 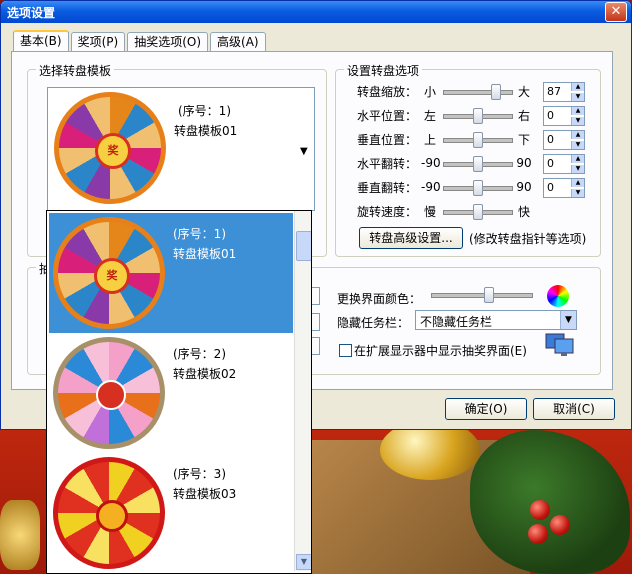 What do you see at coordinates (205, 374) in the screenshot?
I see `option-name: 转盘模板02` at bounding box center [205, 374].